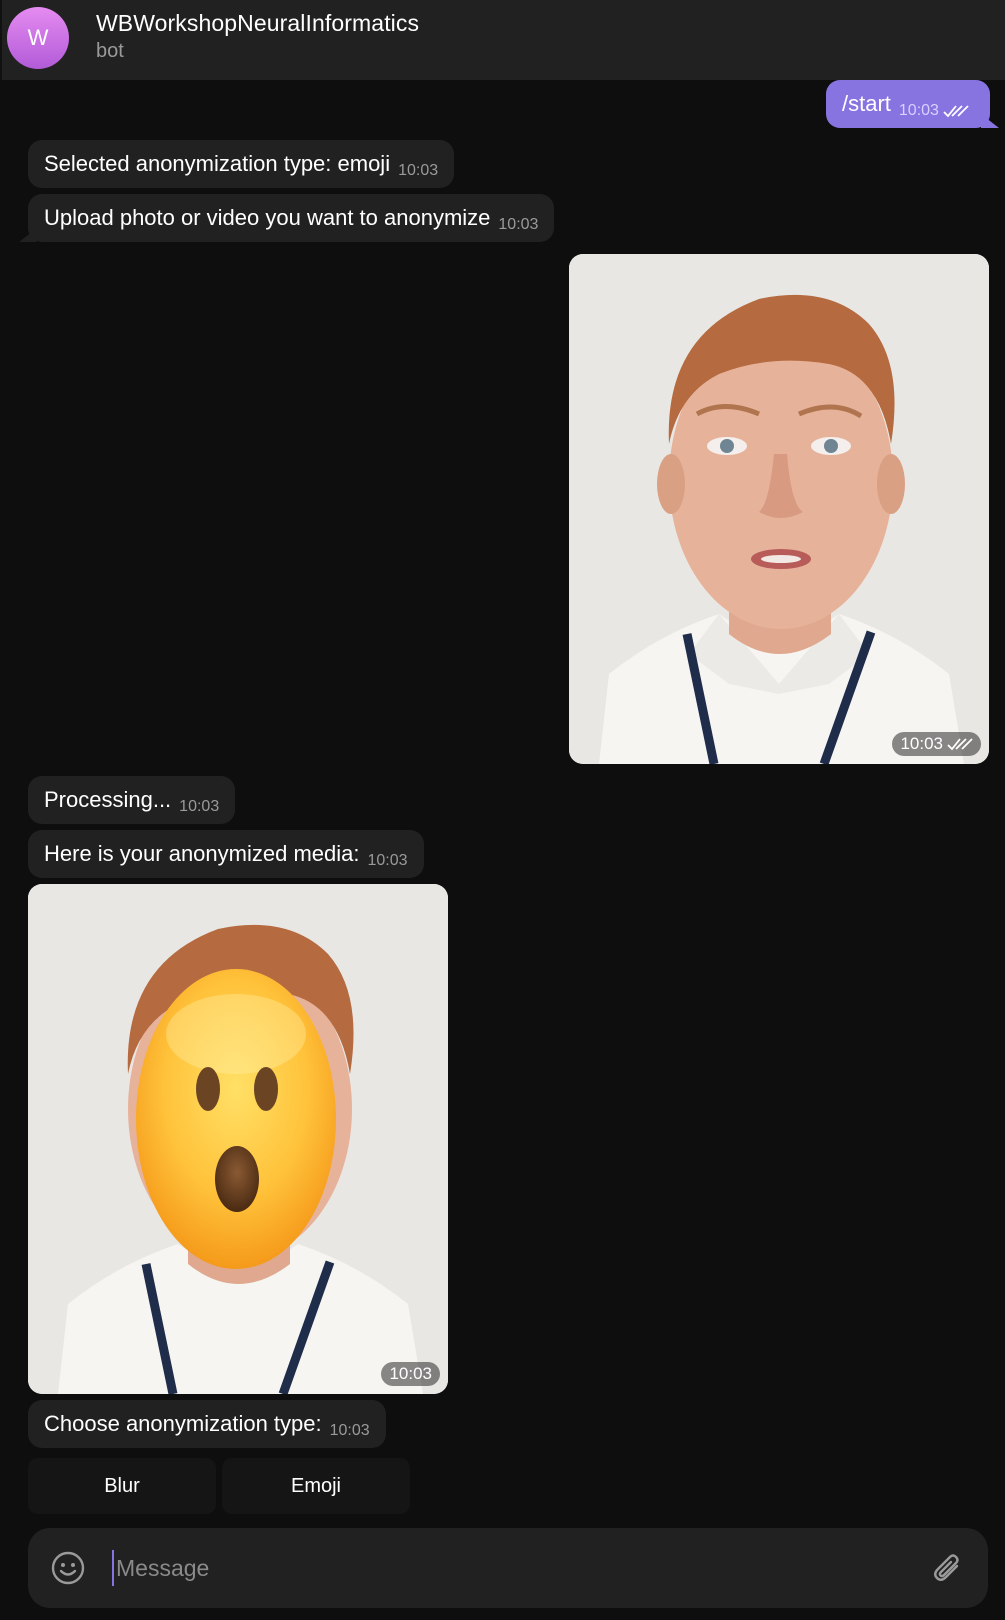 The width and height of the screenshot is (1005, 1620). I want to click on chat-title: WBWorkshopNeuralInformatics, so click(258, 23).